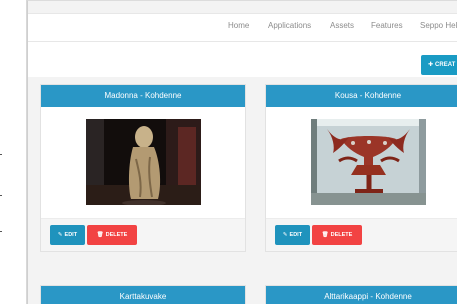  I want to click on asset-card: Karttakuvake, so click(143, 294).